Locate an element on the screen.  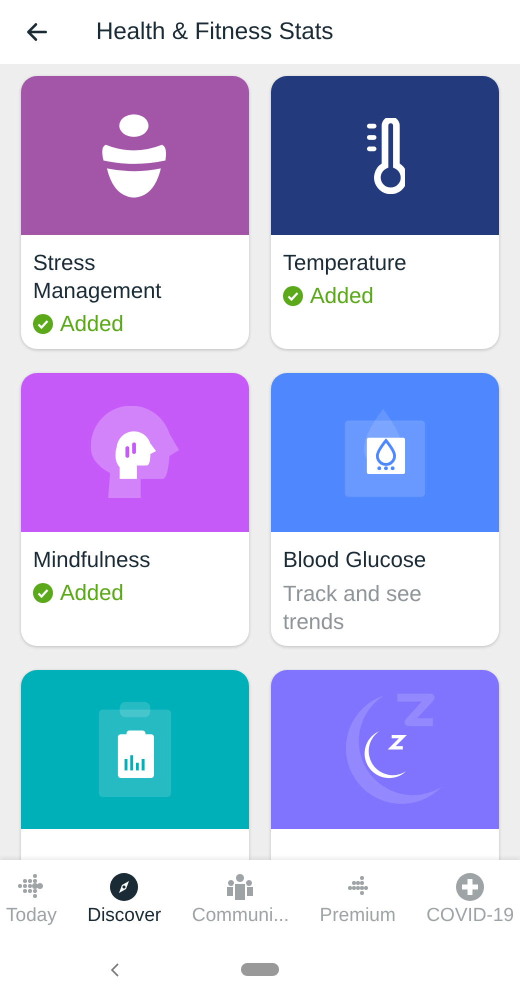
card-title: Temperature is located at coordinates (345, 263).